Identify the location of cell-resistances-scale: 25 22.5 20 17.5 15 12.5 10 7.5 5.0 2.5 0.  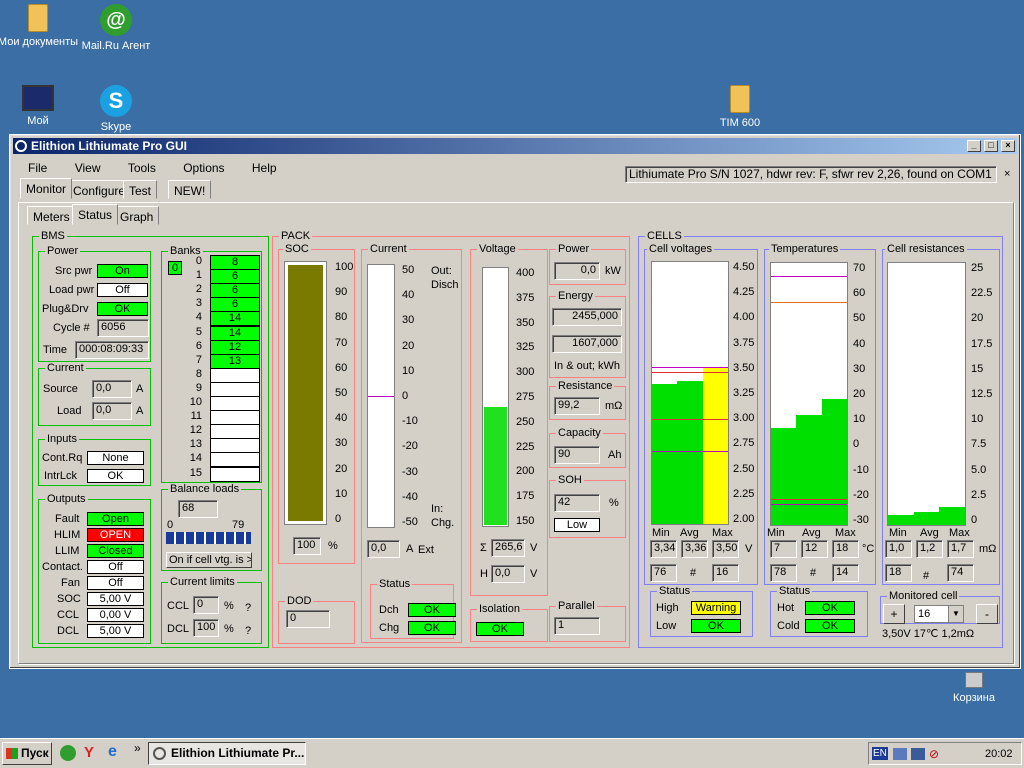
(985, 394).